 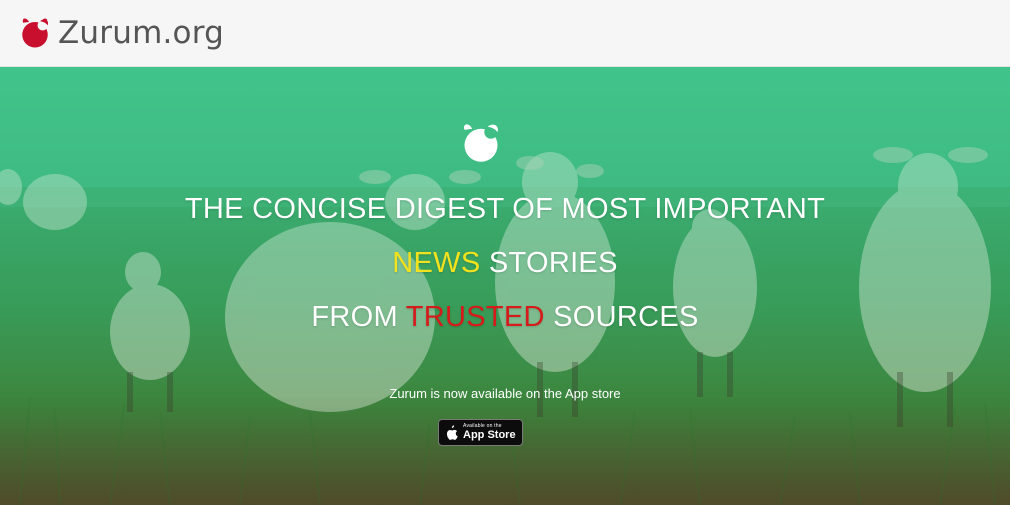 I want to click on top-nav-bar: Zurum.org, so click(x=505, y=33).